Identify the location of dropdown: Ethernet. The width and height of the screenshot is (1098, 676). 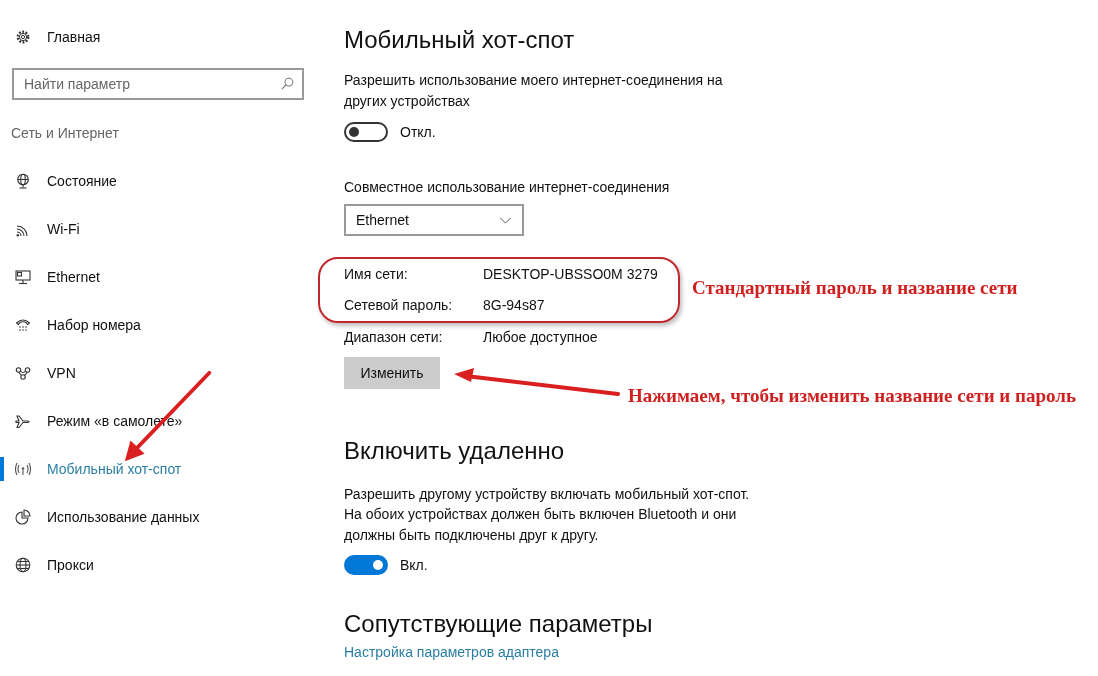
(434, 220).